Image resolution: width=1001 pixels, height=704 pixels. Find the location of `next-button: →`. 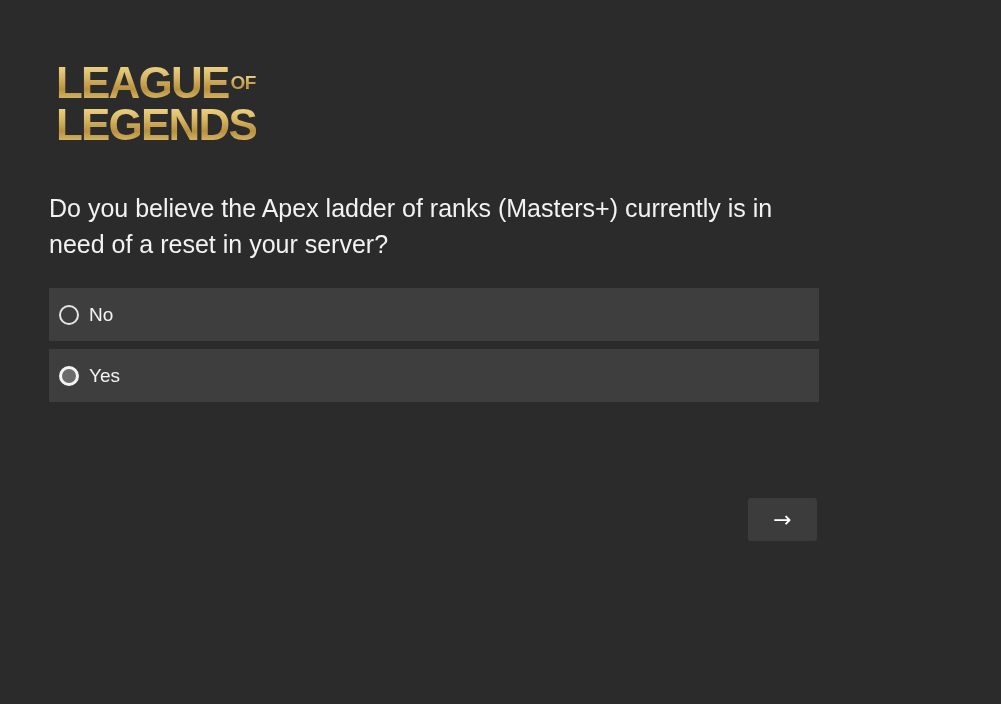

next-button: → is located at coordinates (782, 519).